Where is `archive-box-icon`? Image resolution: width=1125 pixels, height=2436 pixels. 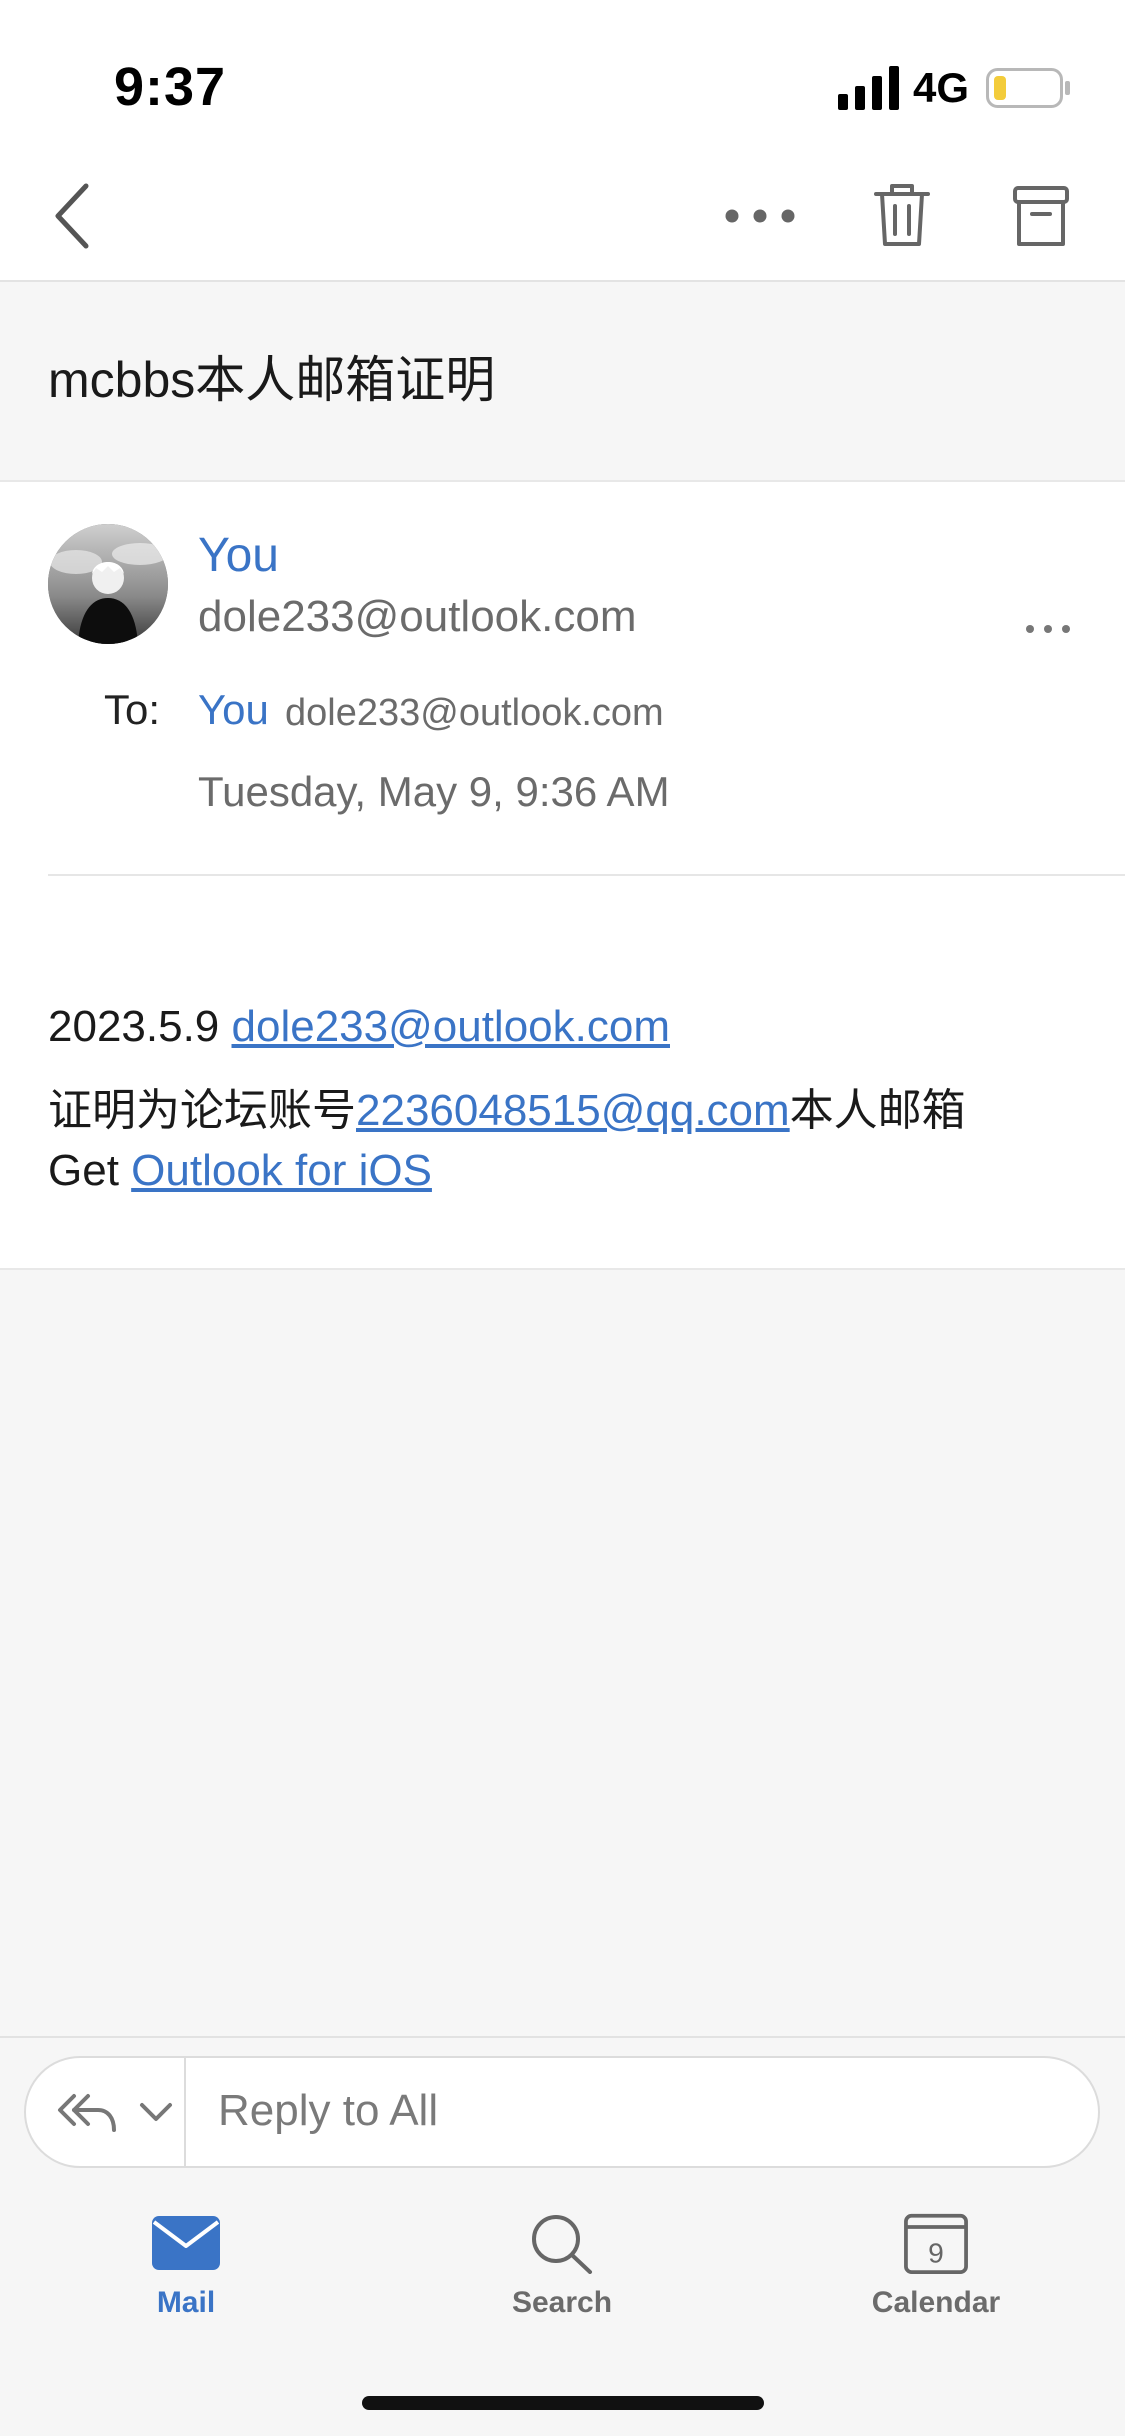
archive-box-icon is located at coordinates (1041, 216).